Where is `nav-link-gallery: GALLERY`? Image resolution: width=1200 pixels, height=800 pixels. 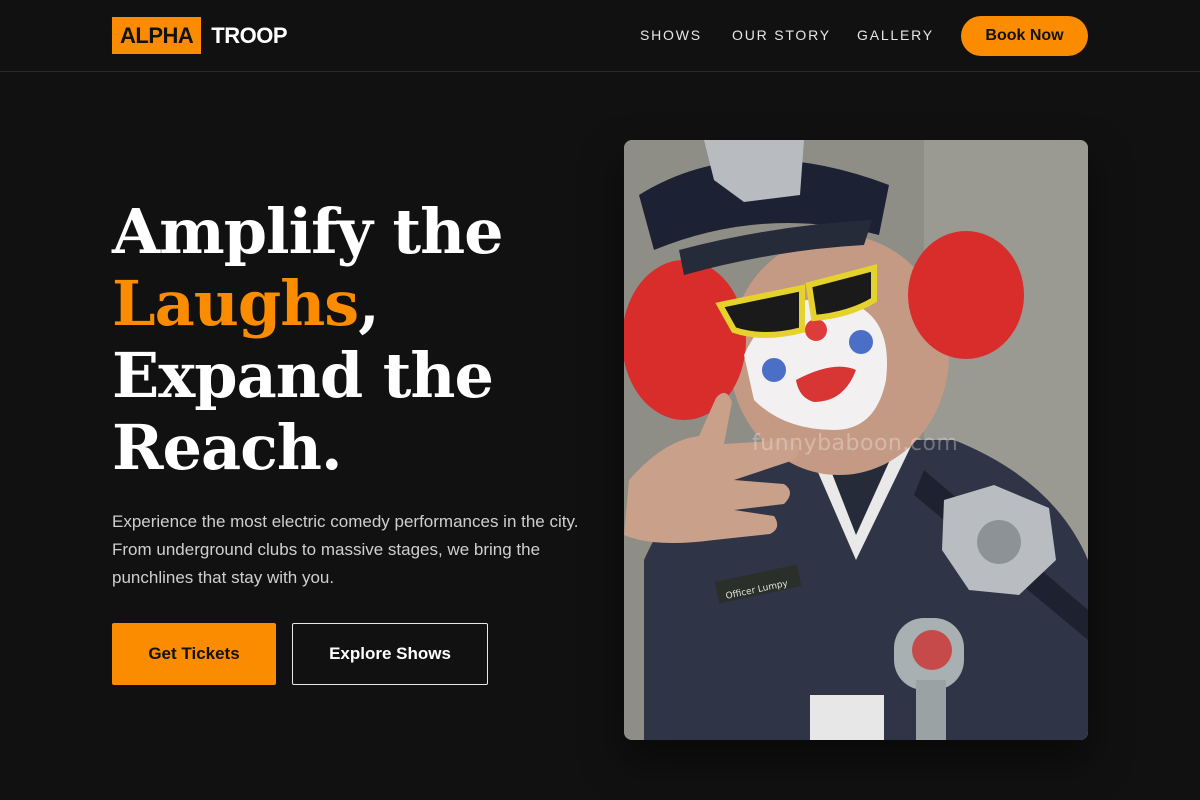
nav-link-gallery: GALLERY is located at coordinates (895, 35).